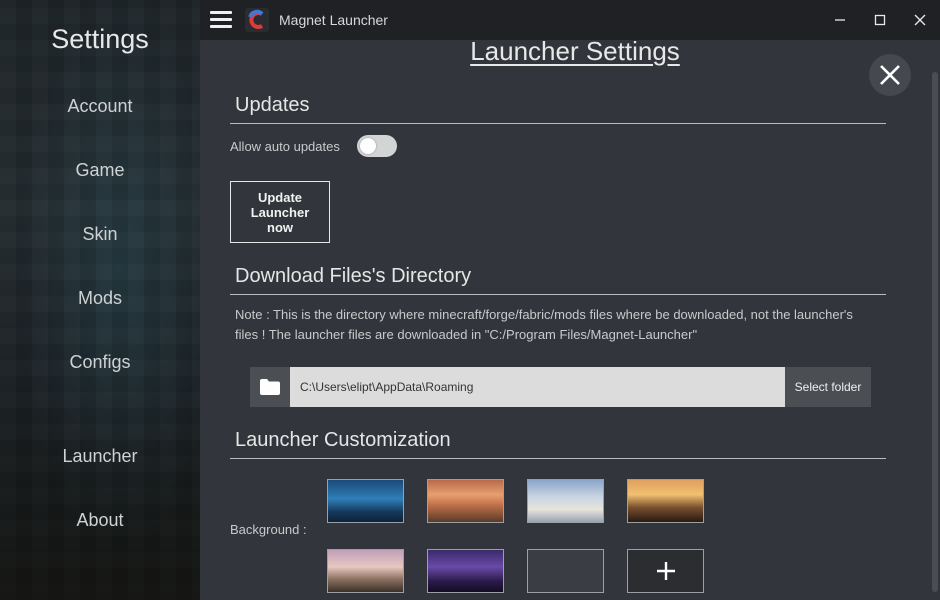 The width and height of the screenshot is (940, 600). I want to click on maximize-icon, so click(880, 20).